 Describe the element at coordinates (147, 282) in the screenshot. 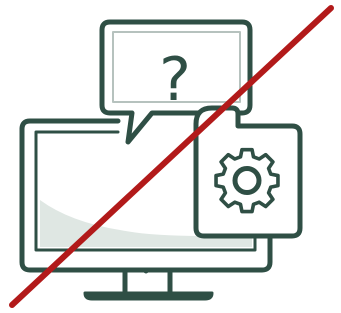

I see `monitor-neck` at that location.